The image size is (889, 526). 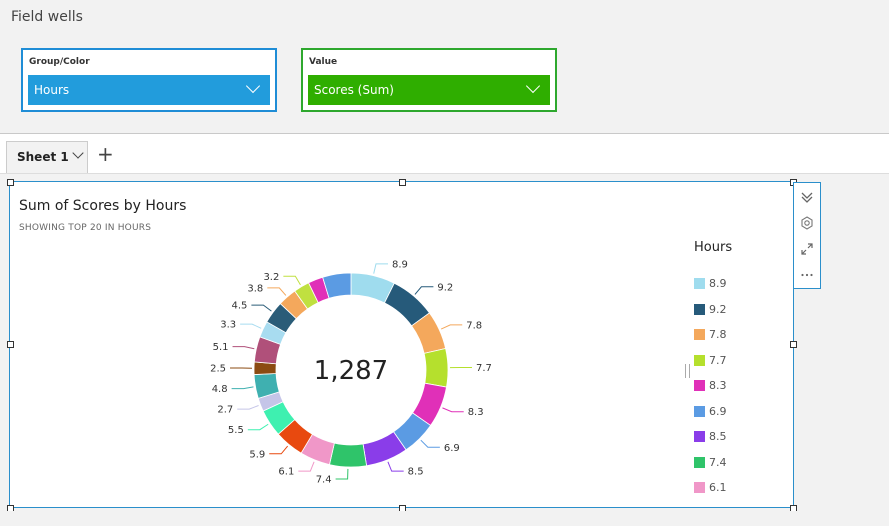 I want to click on value-field-value: Scores (Sum), so click(x=354, y=90).